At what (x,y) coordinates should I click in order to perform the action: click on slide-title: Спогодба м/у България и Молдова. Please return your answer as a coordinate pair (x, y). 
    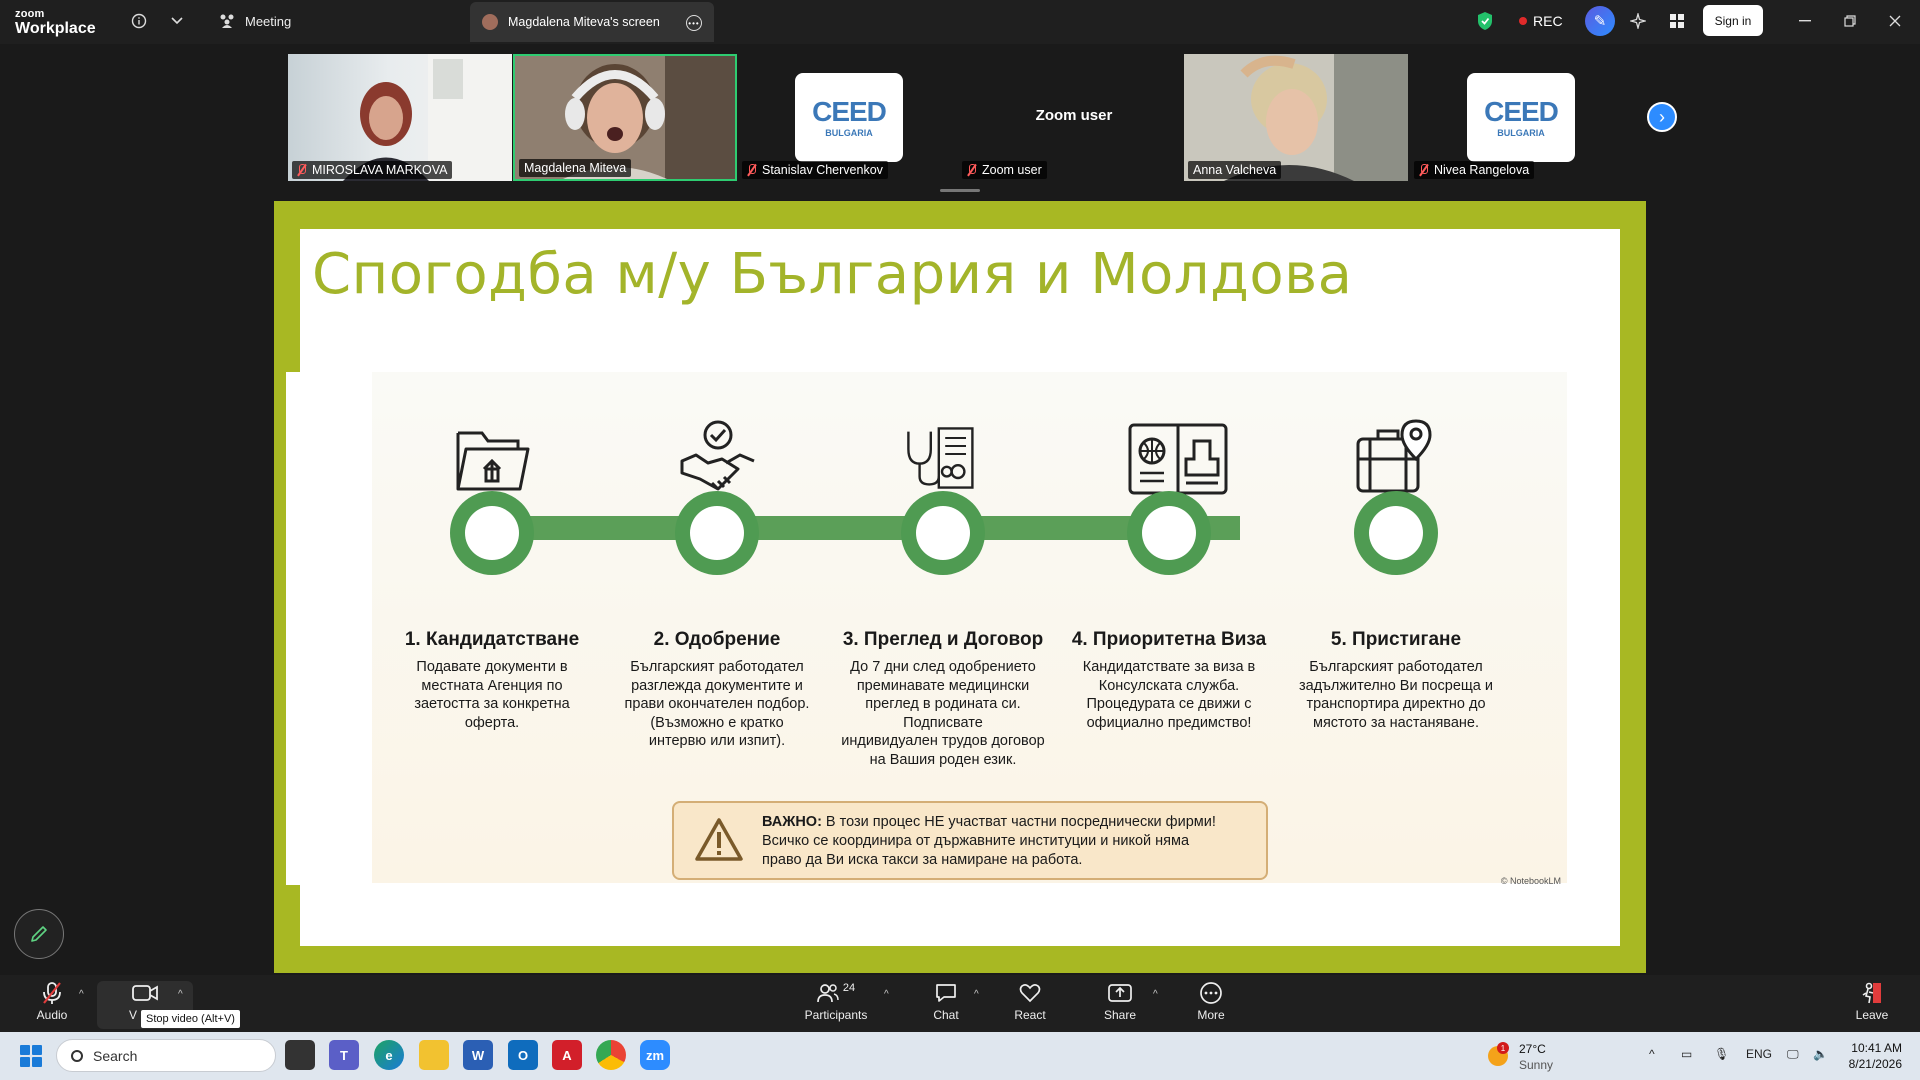
    Looking at the image, I should click on (832, 274).